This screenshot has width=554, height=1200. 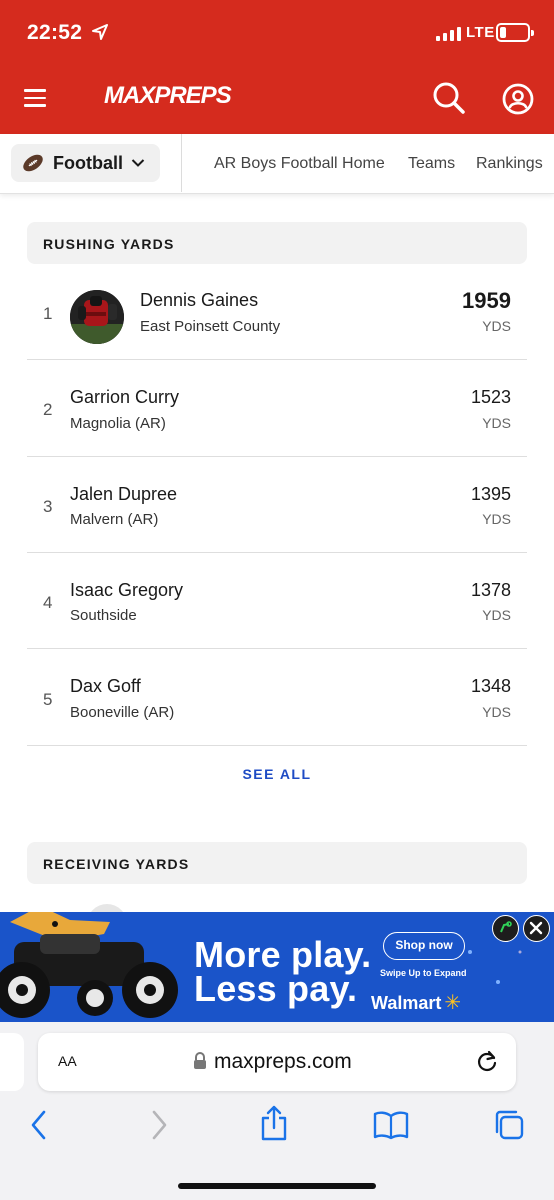 I want to click on chevron-down-icon, so click(x=138, y=163).